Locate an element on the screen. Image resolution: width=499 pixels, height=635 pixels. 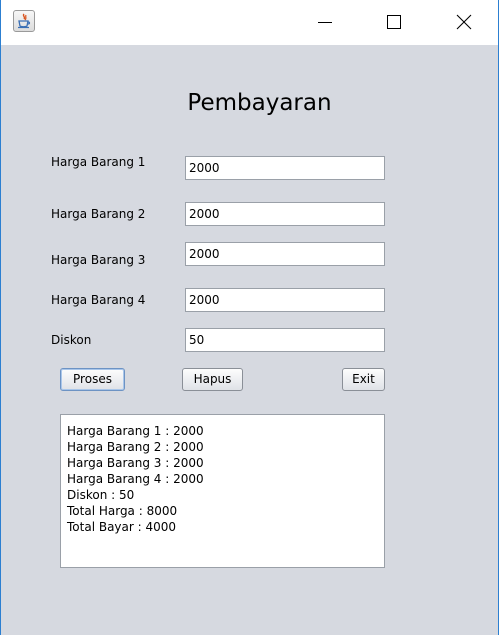
close-icon is located at coordinates (464, 22).